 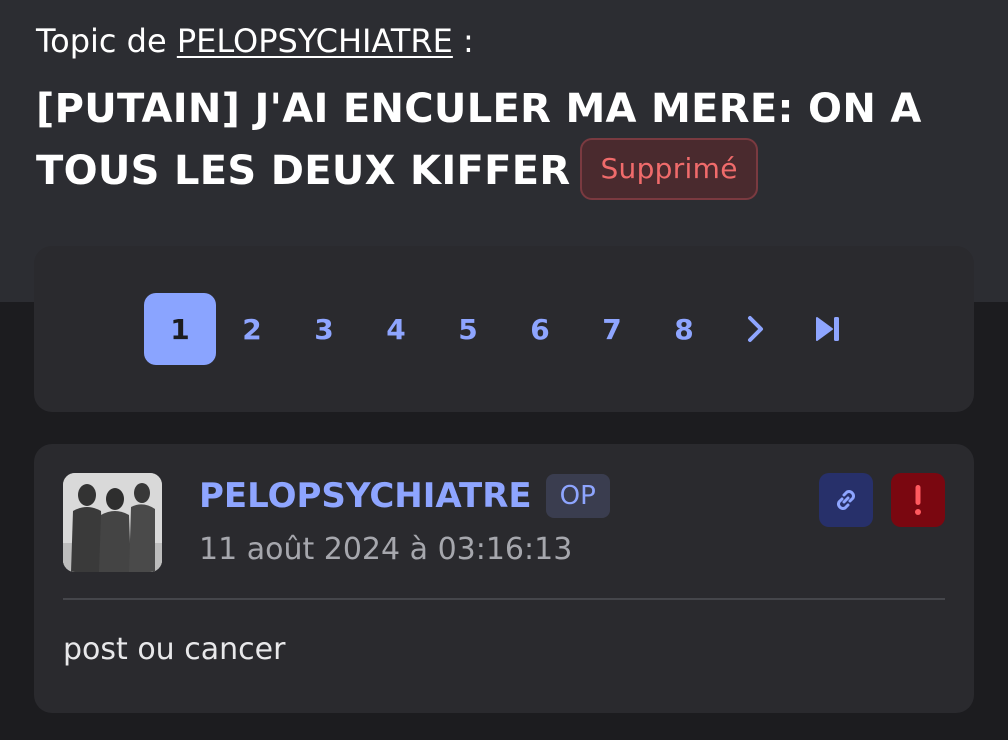 What do you see at coordinates (540, 329) in the screenshot?
I see `page-button-6: 6` at bounding box center [540, 329].